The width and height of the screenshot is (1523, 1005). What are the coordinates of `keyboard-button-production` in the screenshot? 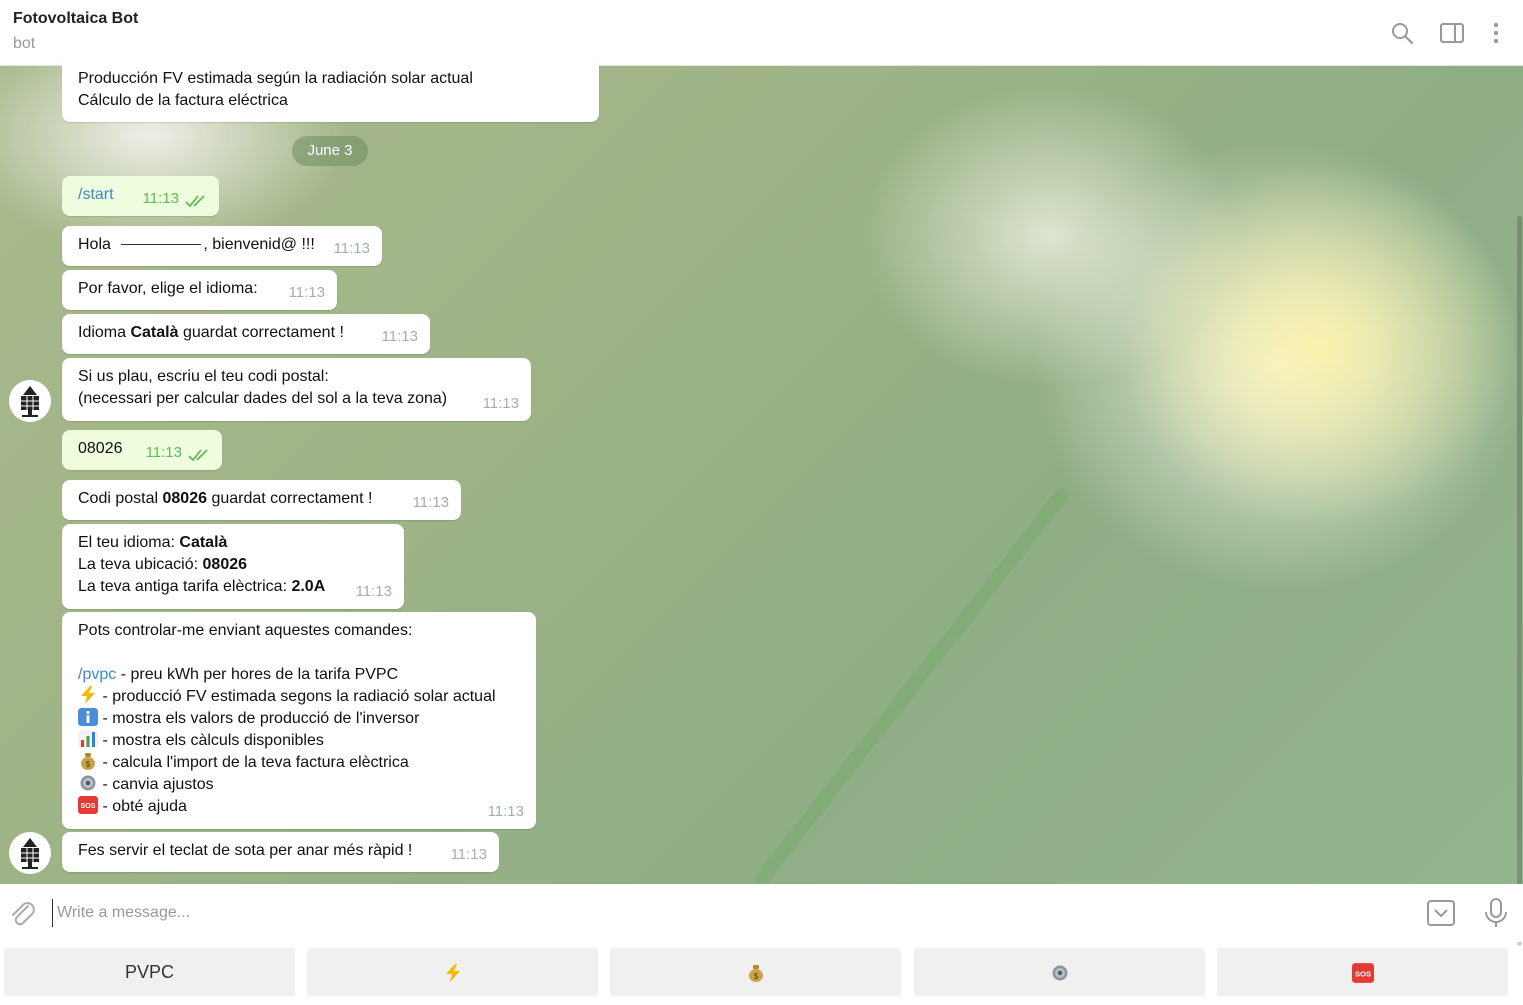 It's located at (452, 972).